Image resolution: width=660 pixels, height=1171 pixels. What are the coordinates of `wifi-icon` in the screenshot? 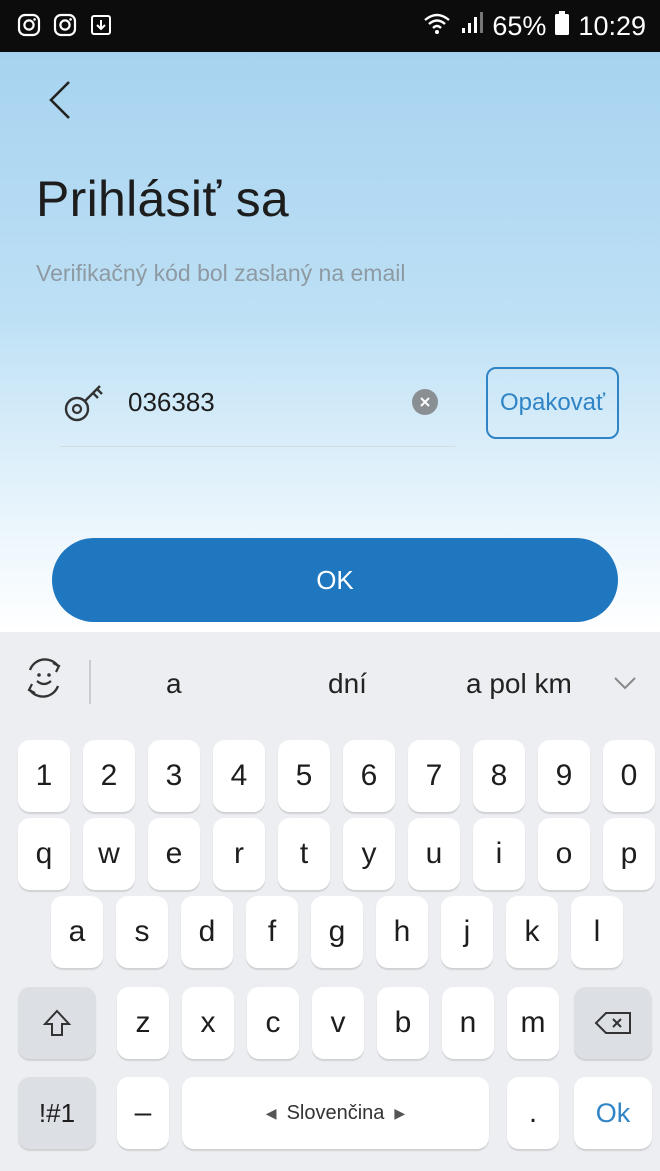 It's located at (437, 26).